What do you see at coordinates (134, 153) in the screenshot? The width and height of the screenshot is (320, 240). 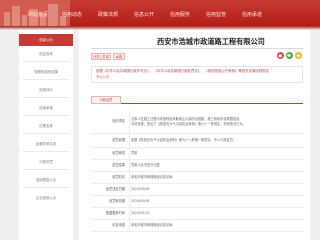 I see `row-value-line: 罚款` at bounding box center [134, 153].